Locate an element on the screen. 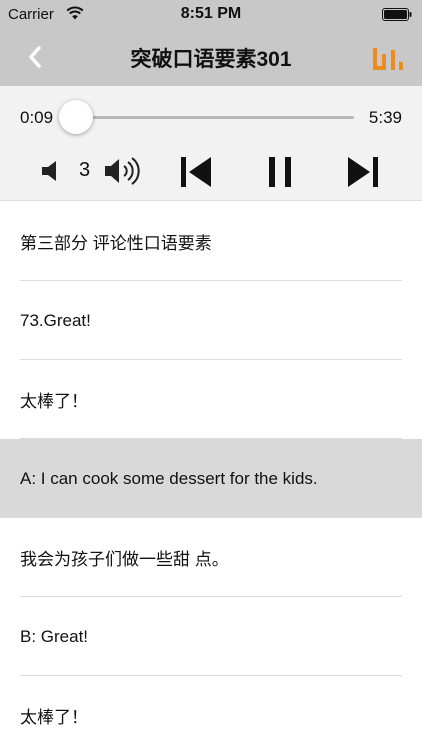 This screenshot has height=750, width=422. page-title: 突破口语要素301 is located at coordinates (211, 59).